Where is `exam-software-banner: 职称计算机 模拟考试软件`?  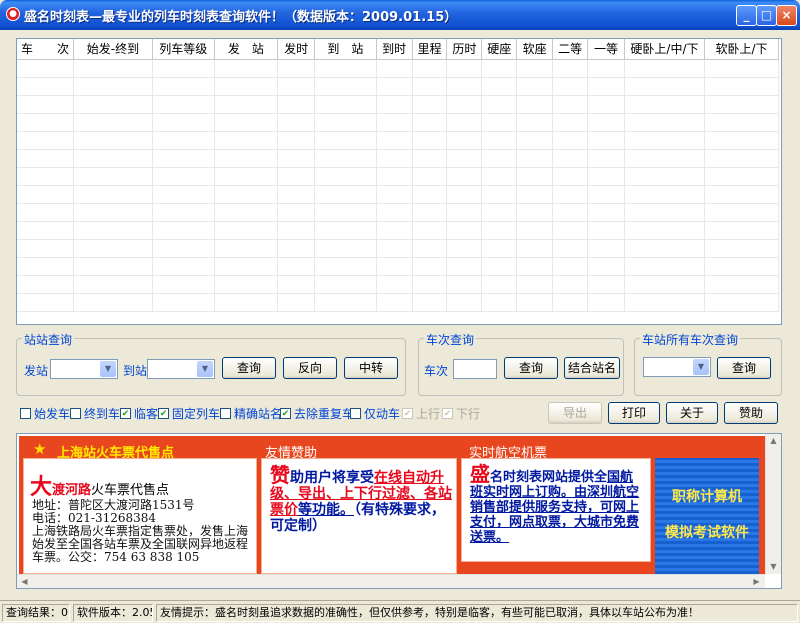 exam-software-banner: 职称计算机 模拟考试软件 is located at coordinates (707, 516).